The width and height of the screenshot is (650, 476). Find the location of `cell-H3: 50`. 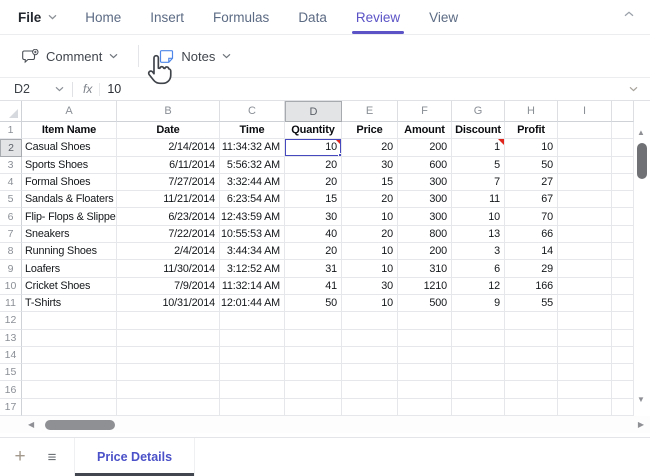

cell-H3: 50 is located at coordinates (531, 165).